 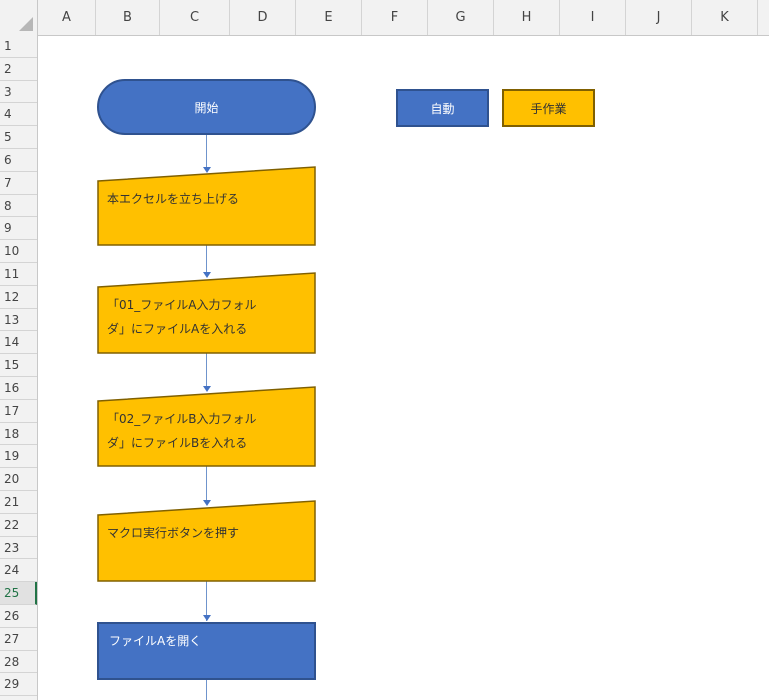 What do you see at coordinates (18, 616) in the screenshot?
I see `row-header-26: 26` at bounding box center [18, 616].